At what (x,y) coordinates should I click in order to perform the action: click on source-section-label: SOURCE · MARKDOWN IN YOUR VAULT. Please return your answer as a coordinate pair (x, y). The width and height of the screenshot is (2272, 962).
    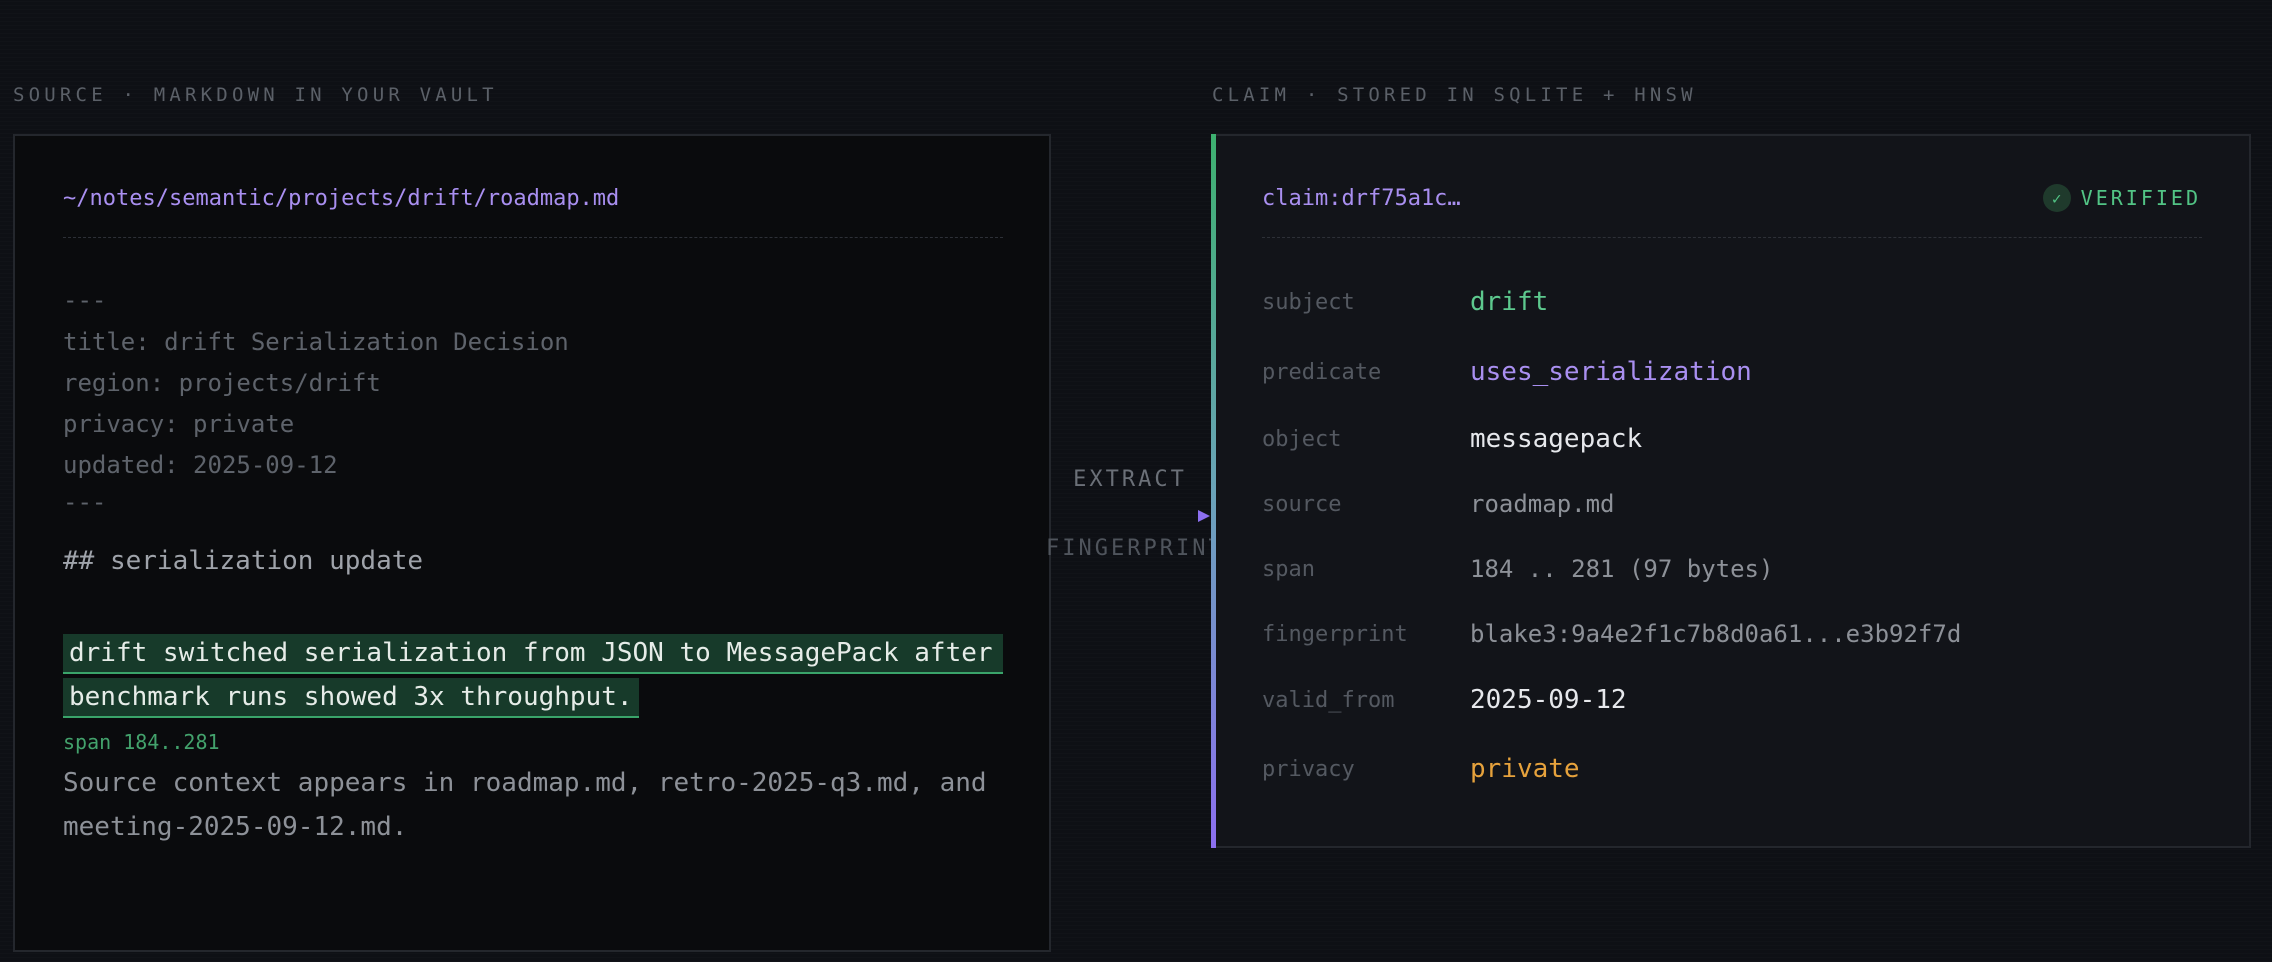
    Looking at the image, I should click on (255, 95).